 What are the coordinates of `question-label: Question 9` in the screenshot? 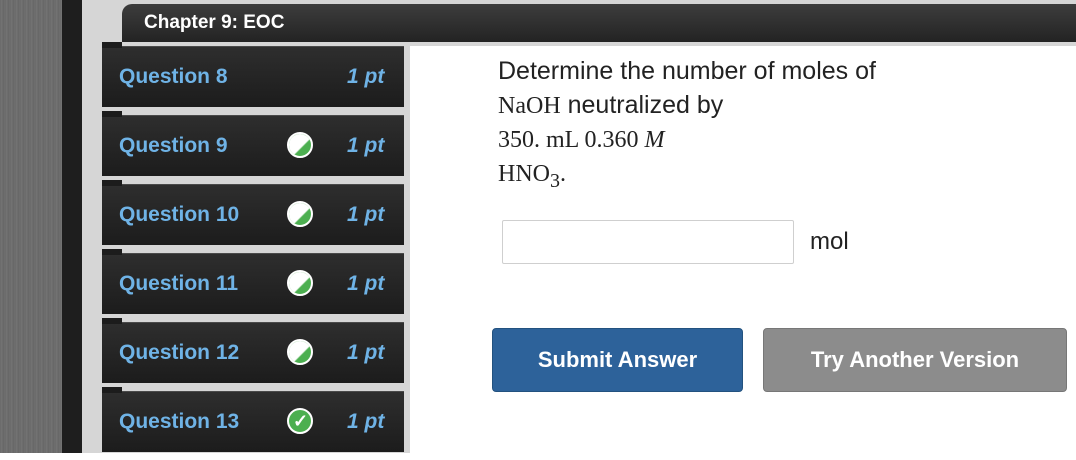 It's located at (173, 145).